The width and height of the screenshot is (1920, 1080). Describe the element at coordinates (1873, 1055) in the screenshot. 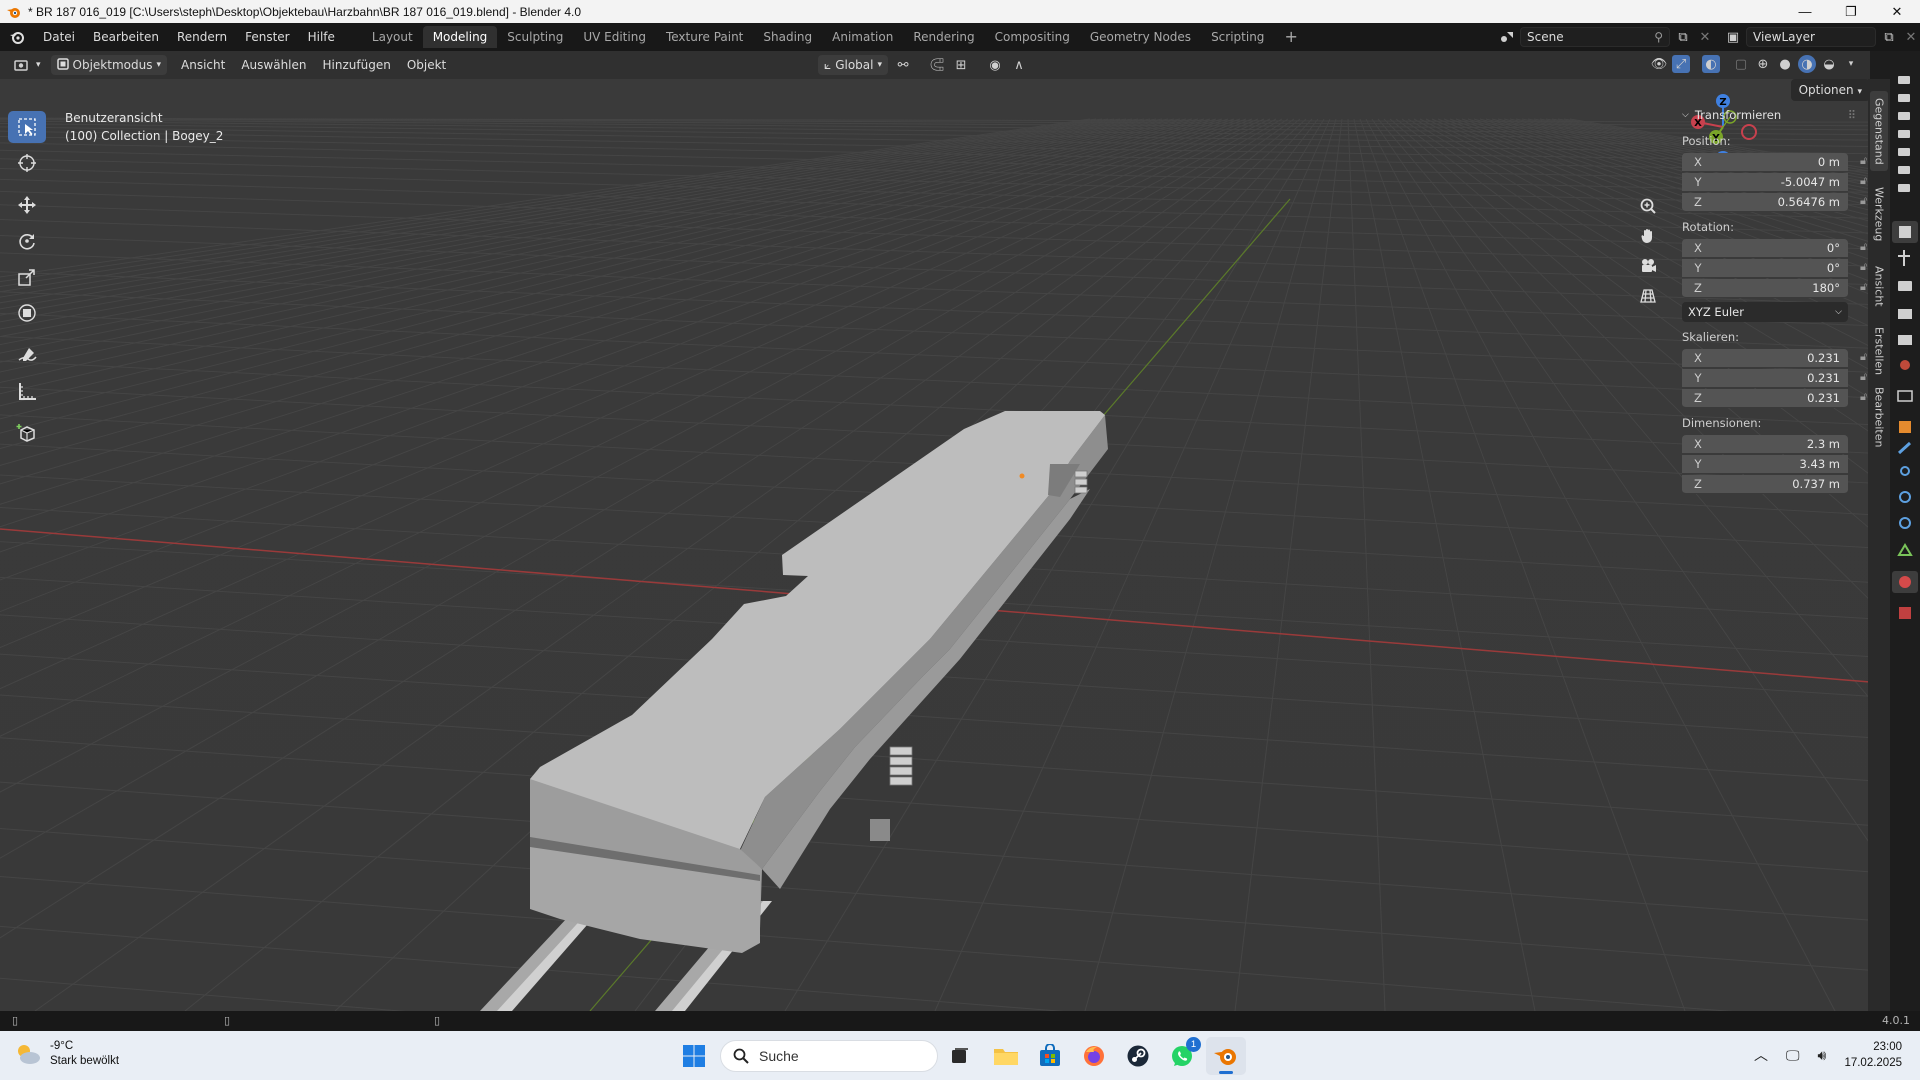

I see `clock: 23:00 17.02.2025` at that location.